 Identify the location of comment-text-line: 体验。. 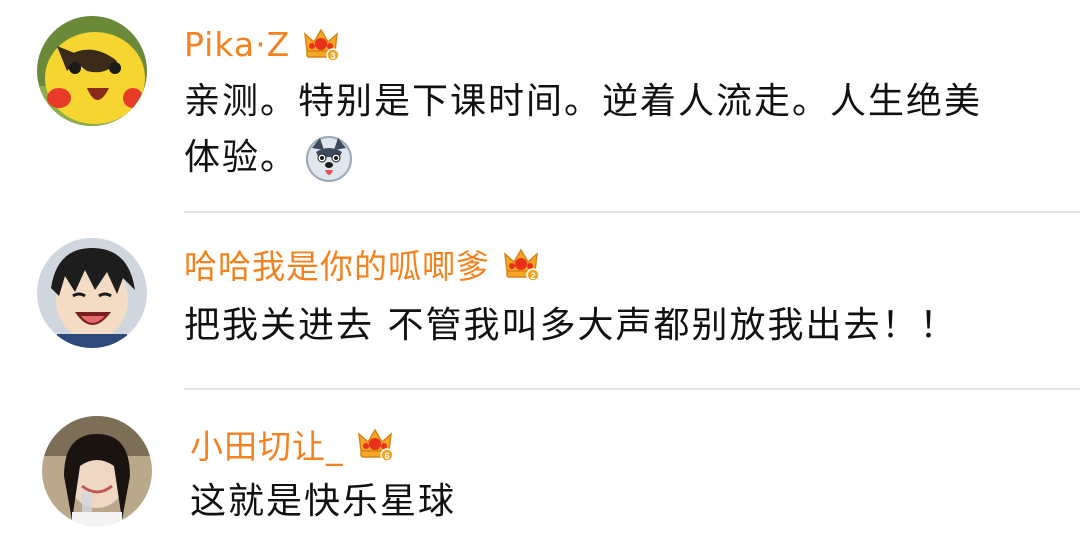
(583, 158).